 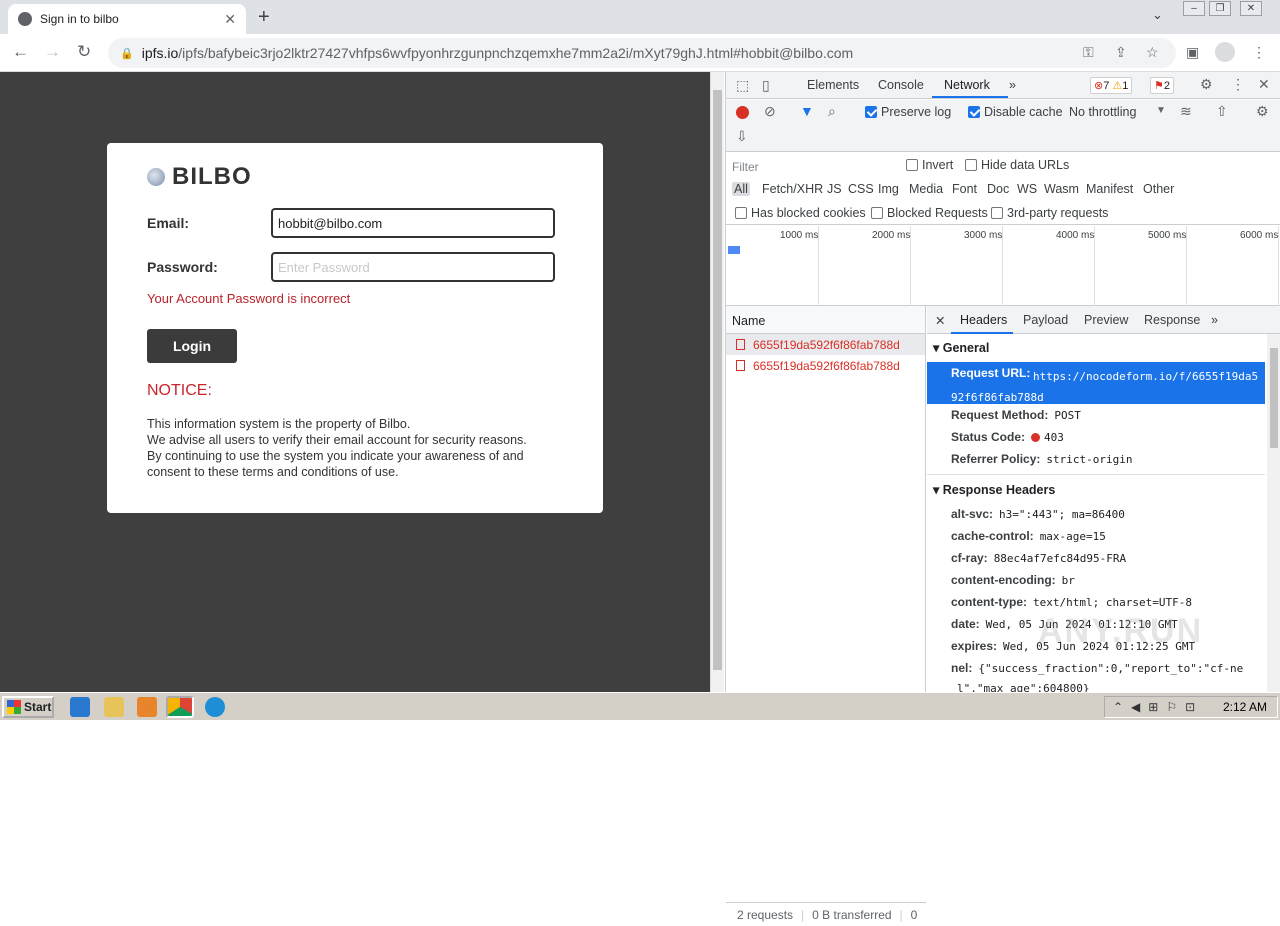 What do you see at coordinates (1096, 474) in the screenshot?
I see `section-divider` at bounding box center [1096, 474].